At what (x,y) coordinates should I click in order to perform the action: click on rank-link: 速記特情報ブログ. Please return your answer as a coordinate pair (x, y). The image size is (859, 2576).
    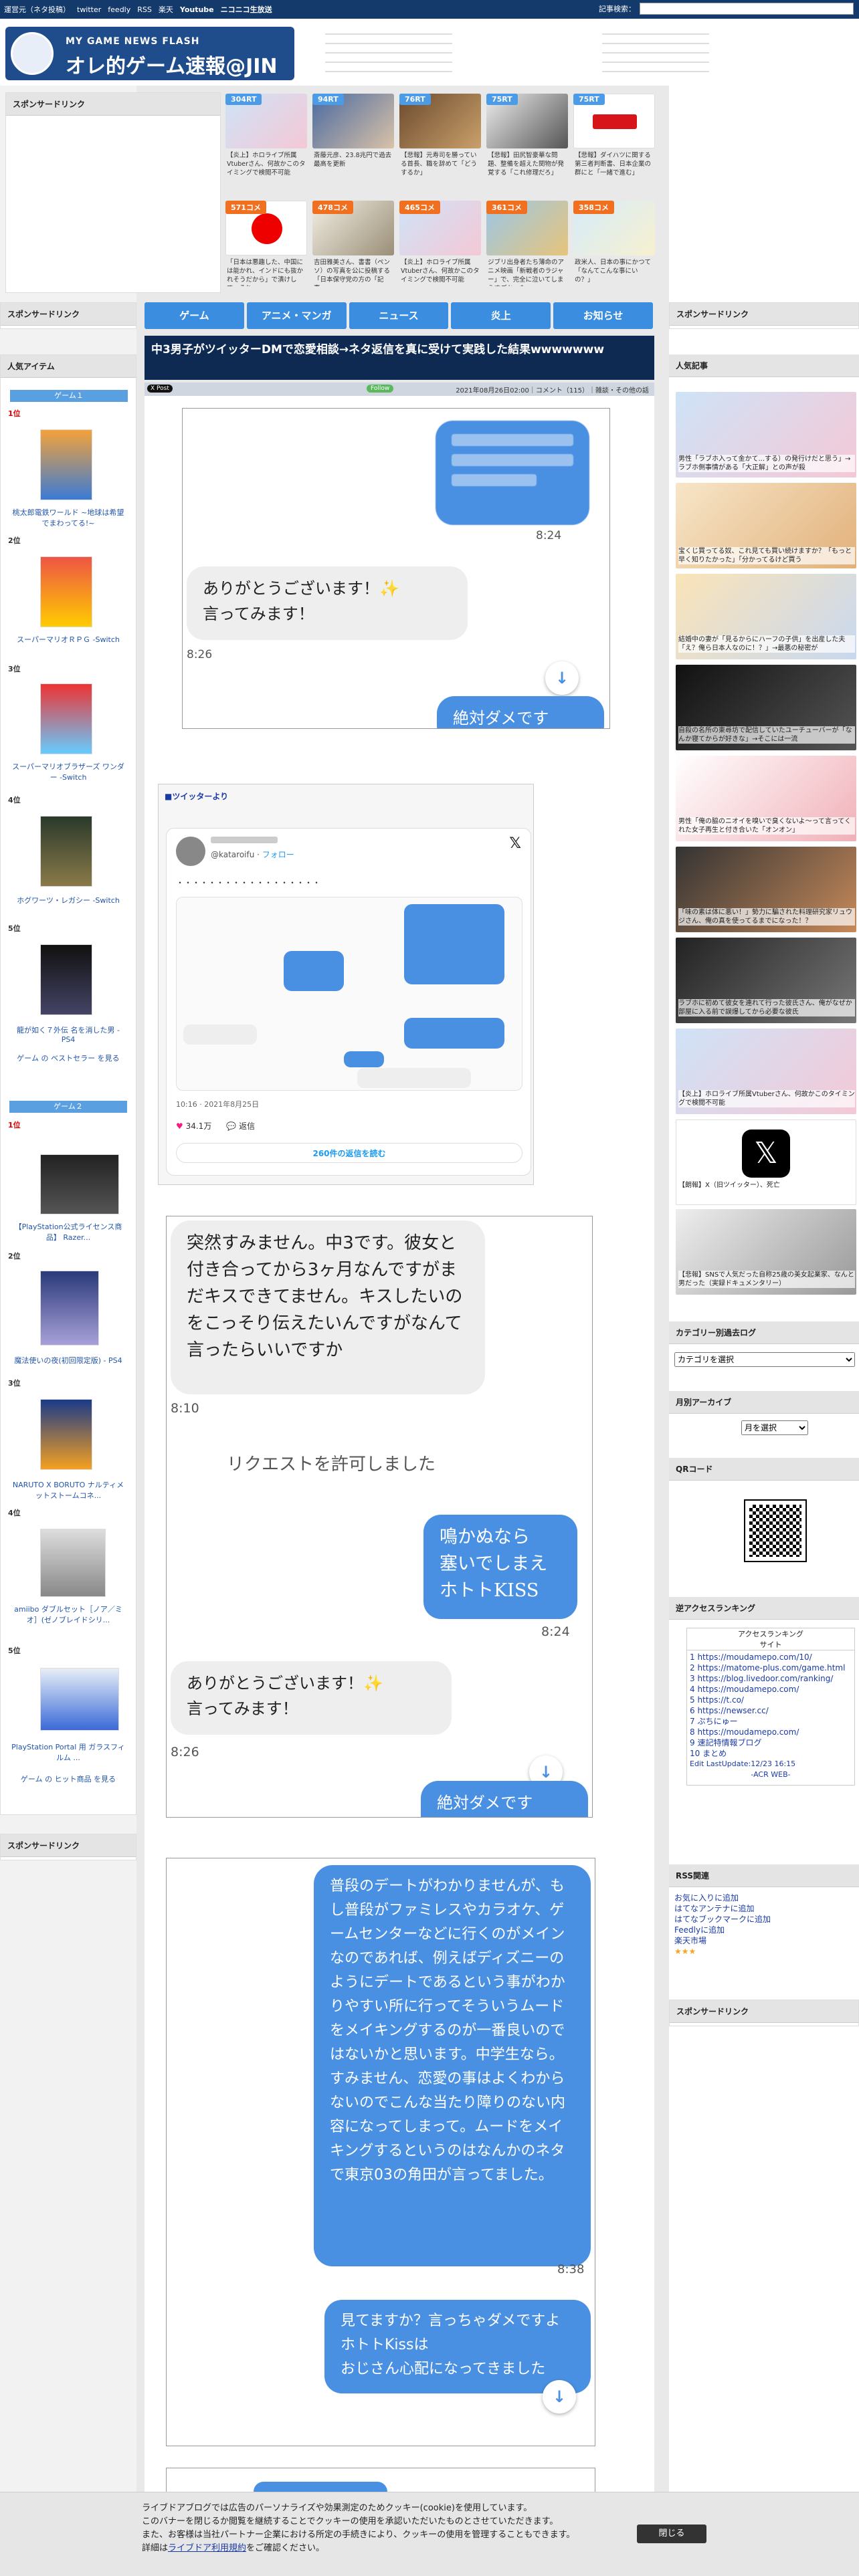
    Looking at the image, I should click on (729, 1742).